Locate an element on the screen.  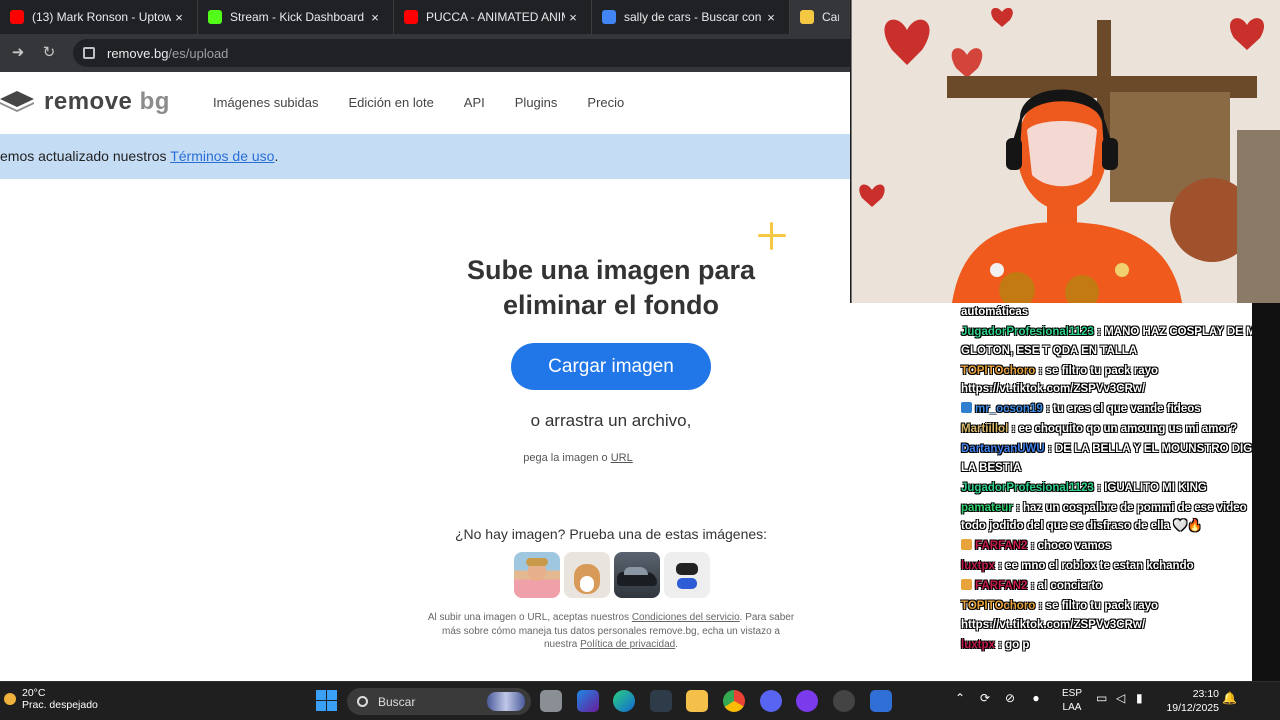
webcam-overlay is located at coordinates (1065, 151).